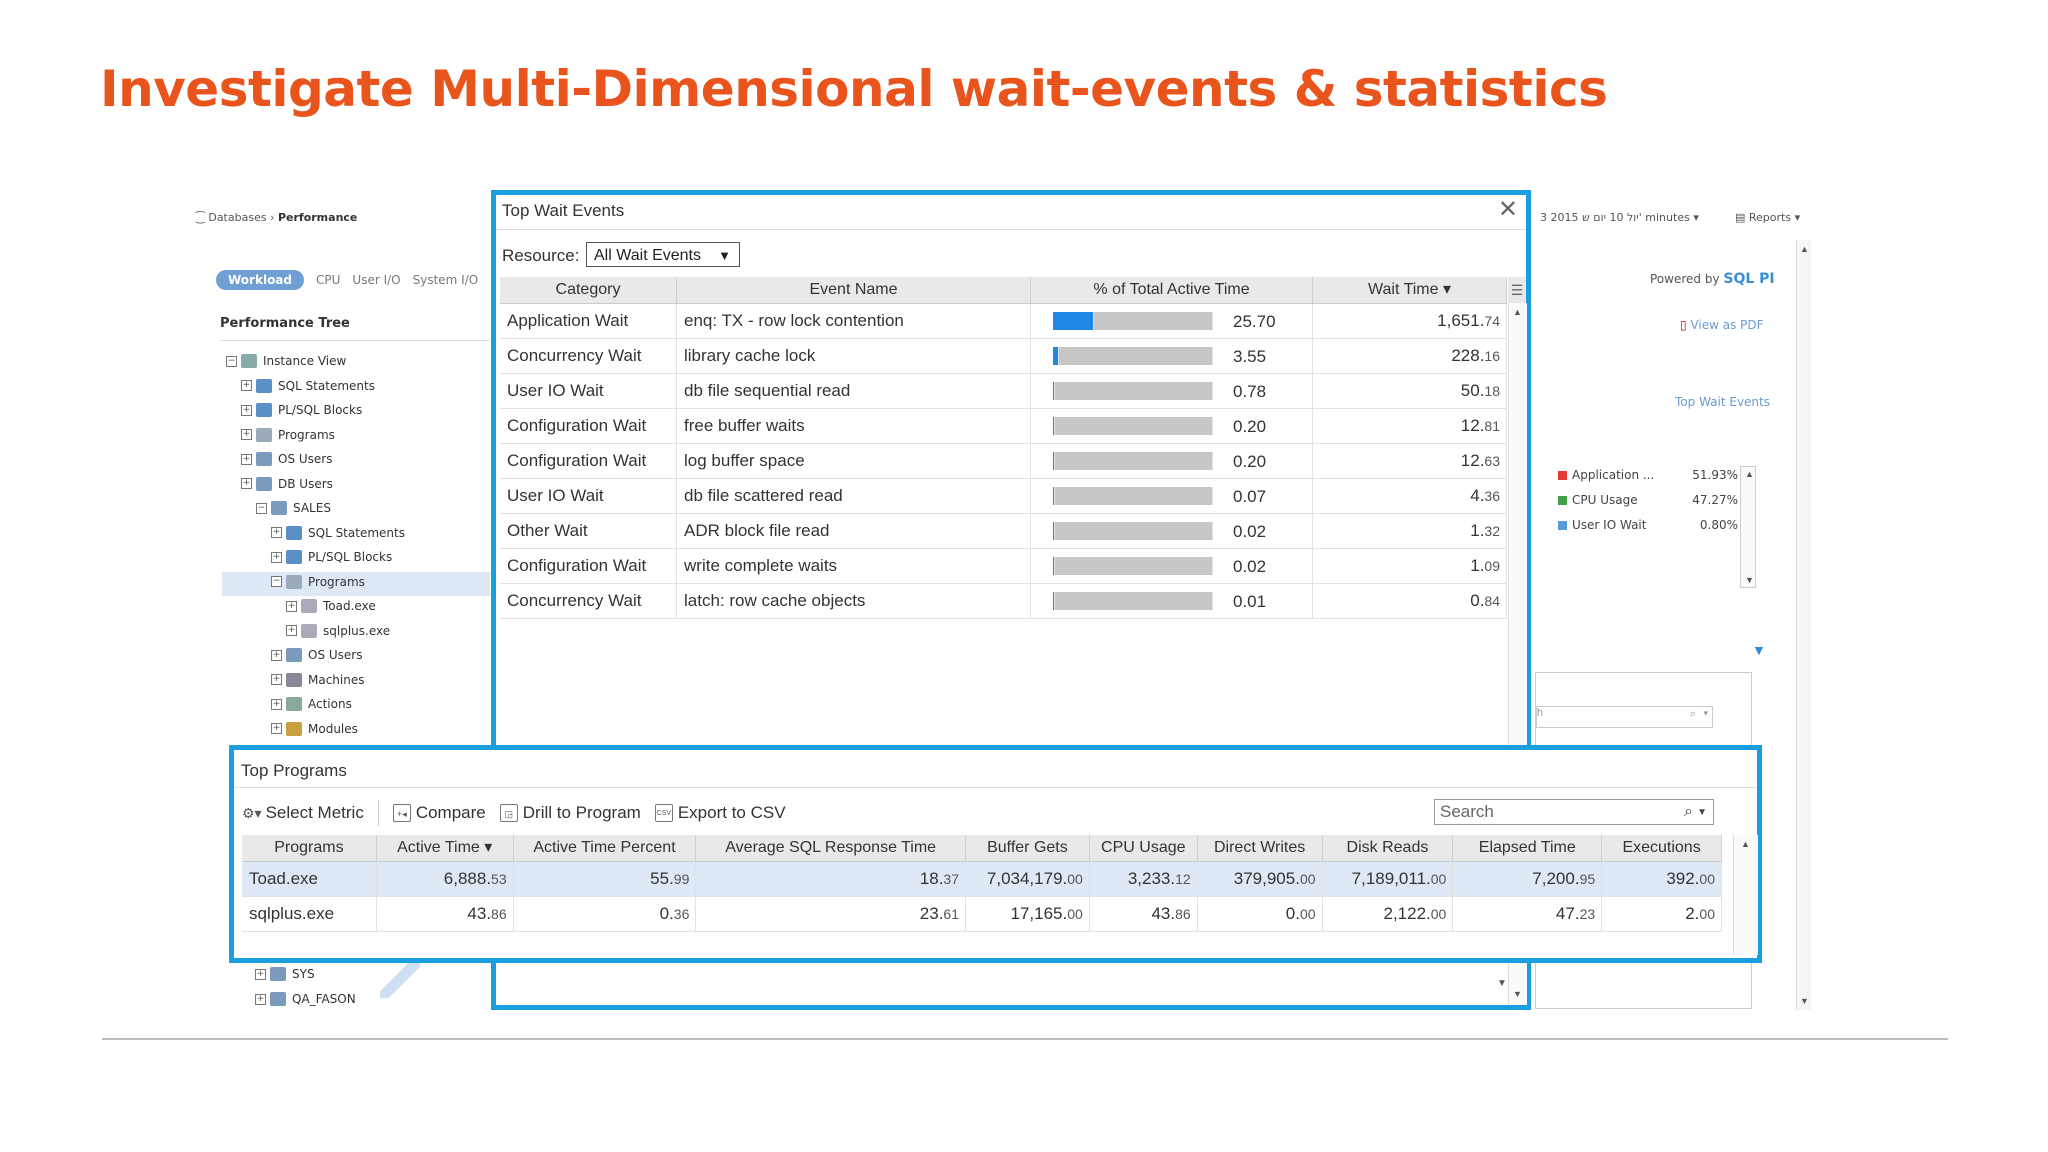 The image size is (2048, 1152). Describe the element at coordinates (293, 508) in the screenshot. I see `tree-item: − SALES` at that location.